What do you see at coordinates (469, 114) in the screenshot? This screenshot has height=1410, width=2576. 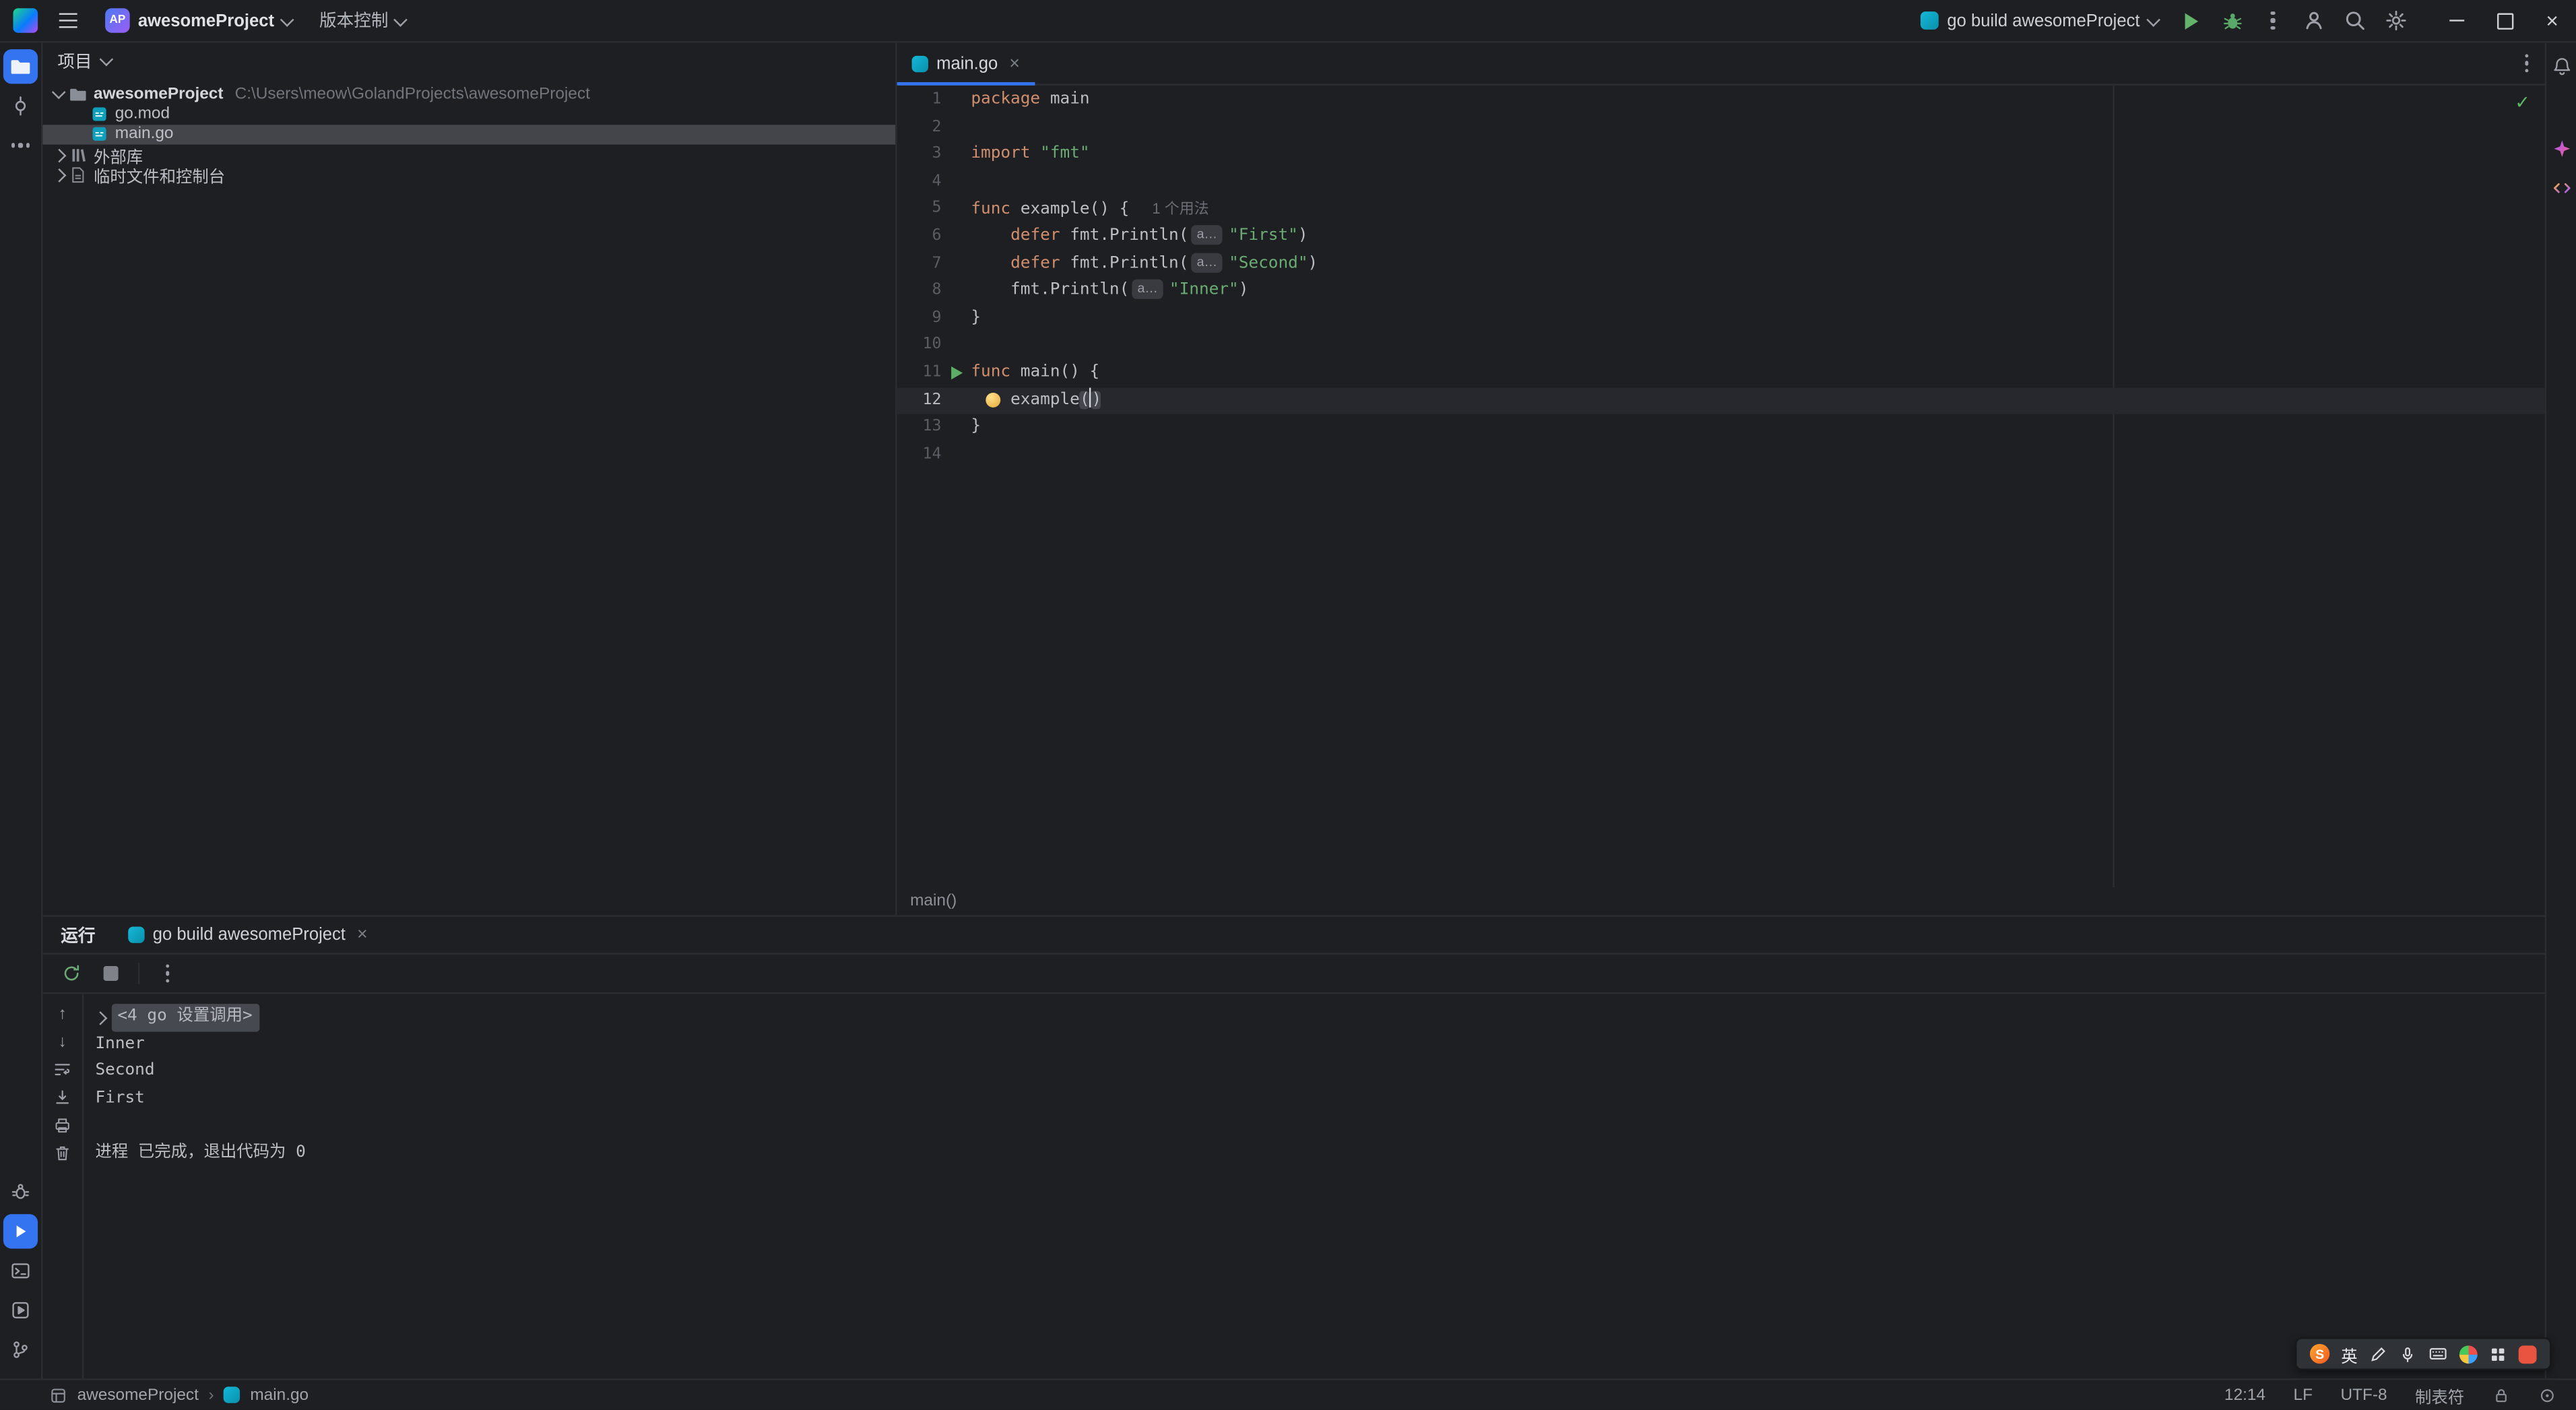 I see `tree-item-go.mod: go.mod` at bounding box center [469, 114].